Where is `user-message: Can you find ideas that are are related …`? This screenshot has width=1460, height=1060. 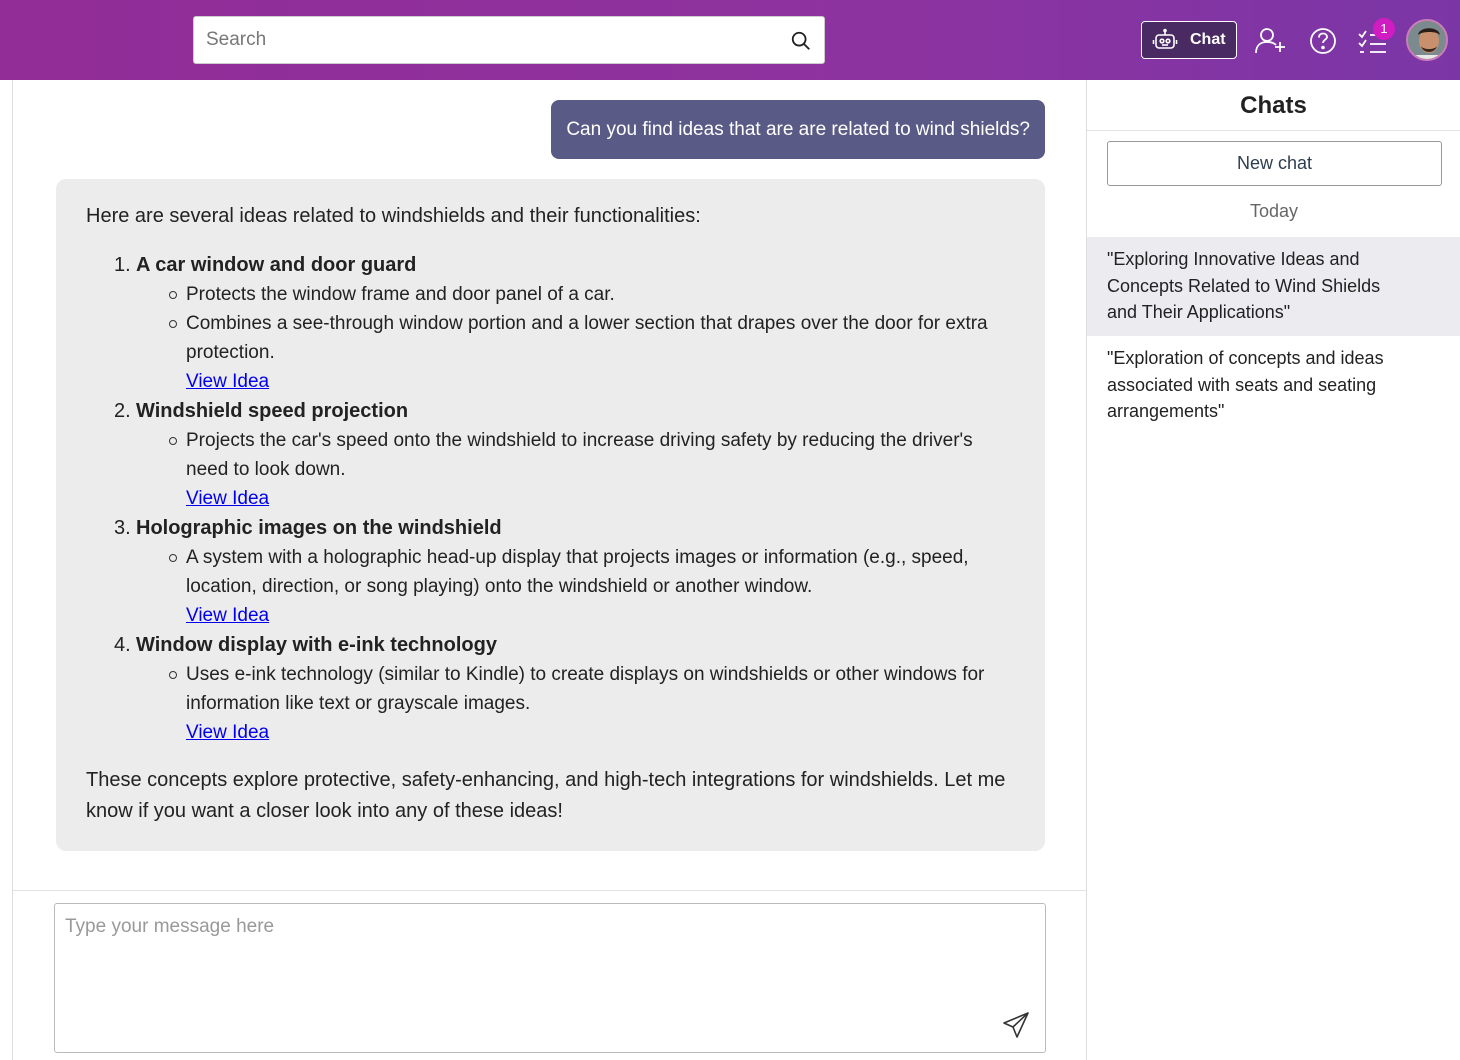
user-message: Can you find ideas that are are related … is located at coordinates (798, 129).